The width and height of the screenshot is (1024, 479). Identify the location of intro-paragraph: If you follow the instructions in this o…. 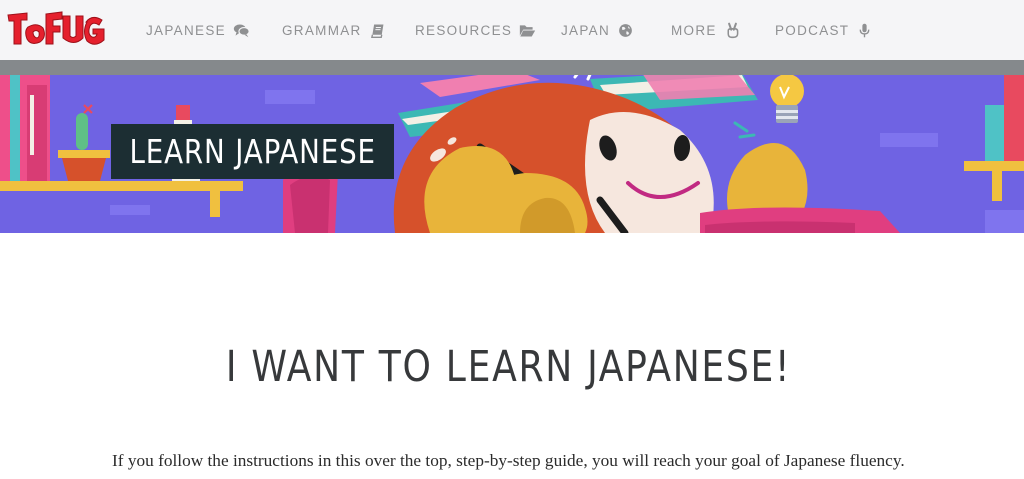
(508, 460).